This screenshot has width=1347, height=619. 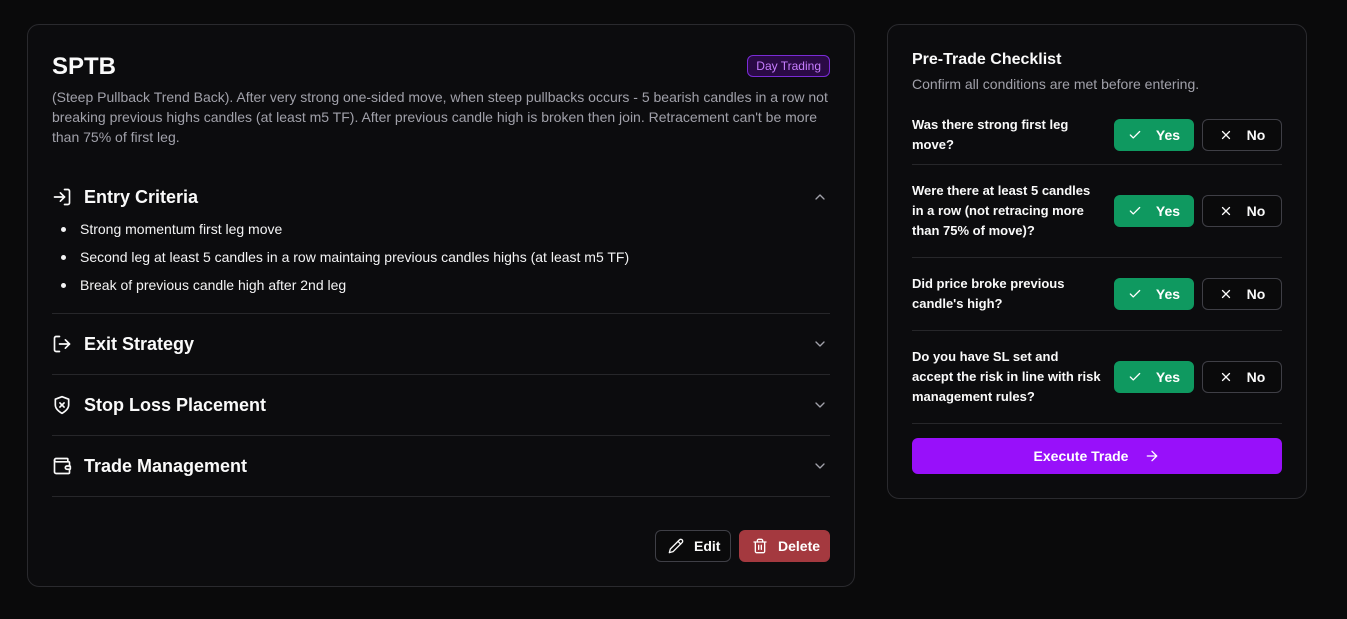 What do you see at coordinates (693, 546) in the screenshot?
I see `edit-button: Edit` at bounding box center [693, 546].